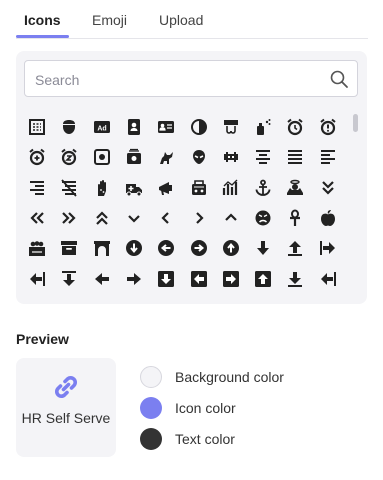  I want to click on apple-alt-icon, so click(328, 218).